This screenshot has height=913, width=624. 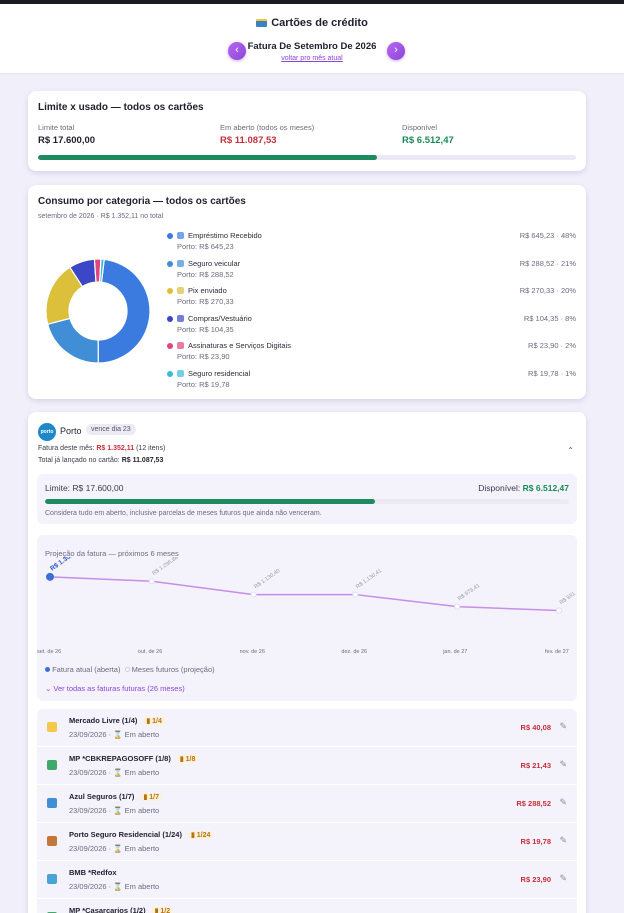 What do you see at coordinates (304, 594) in the screenshot?
I see `projection-line` at bounding box center [304, 594].